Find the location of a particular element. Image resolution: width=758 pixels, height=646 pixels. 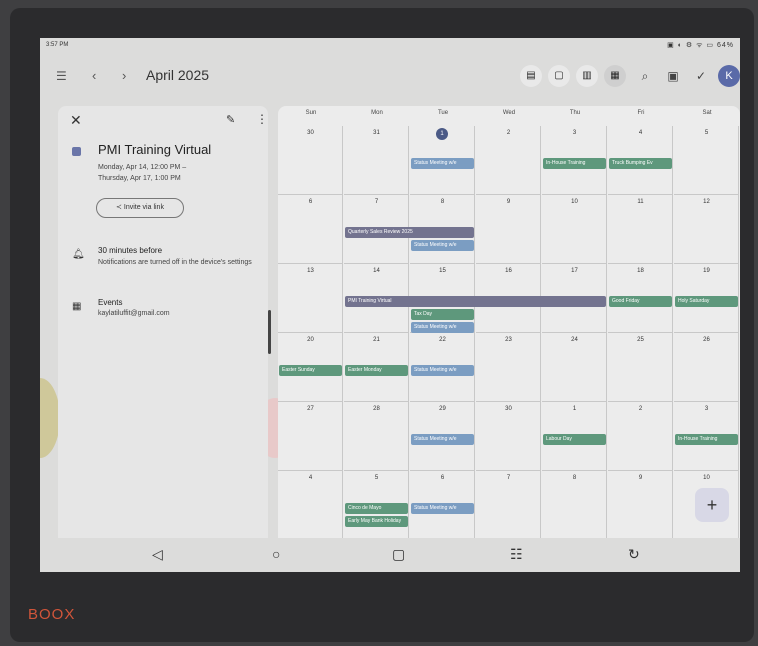

event-chip: Easter Sunday is located at coordinates (310, 370).